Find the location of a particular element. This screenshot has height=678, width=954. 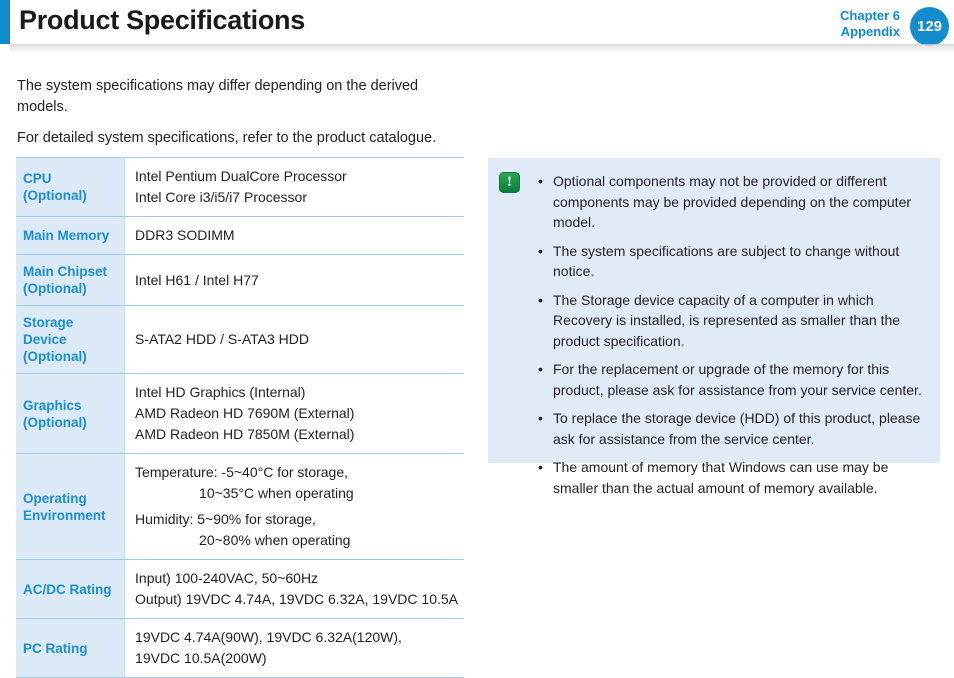

spec-label-line: Storage Device is located at coordinates (48, 331).